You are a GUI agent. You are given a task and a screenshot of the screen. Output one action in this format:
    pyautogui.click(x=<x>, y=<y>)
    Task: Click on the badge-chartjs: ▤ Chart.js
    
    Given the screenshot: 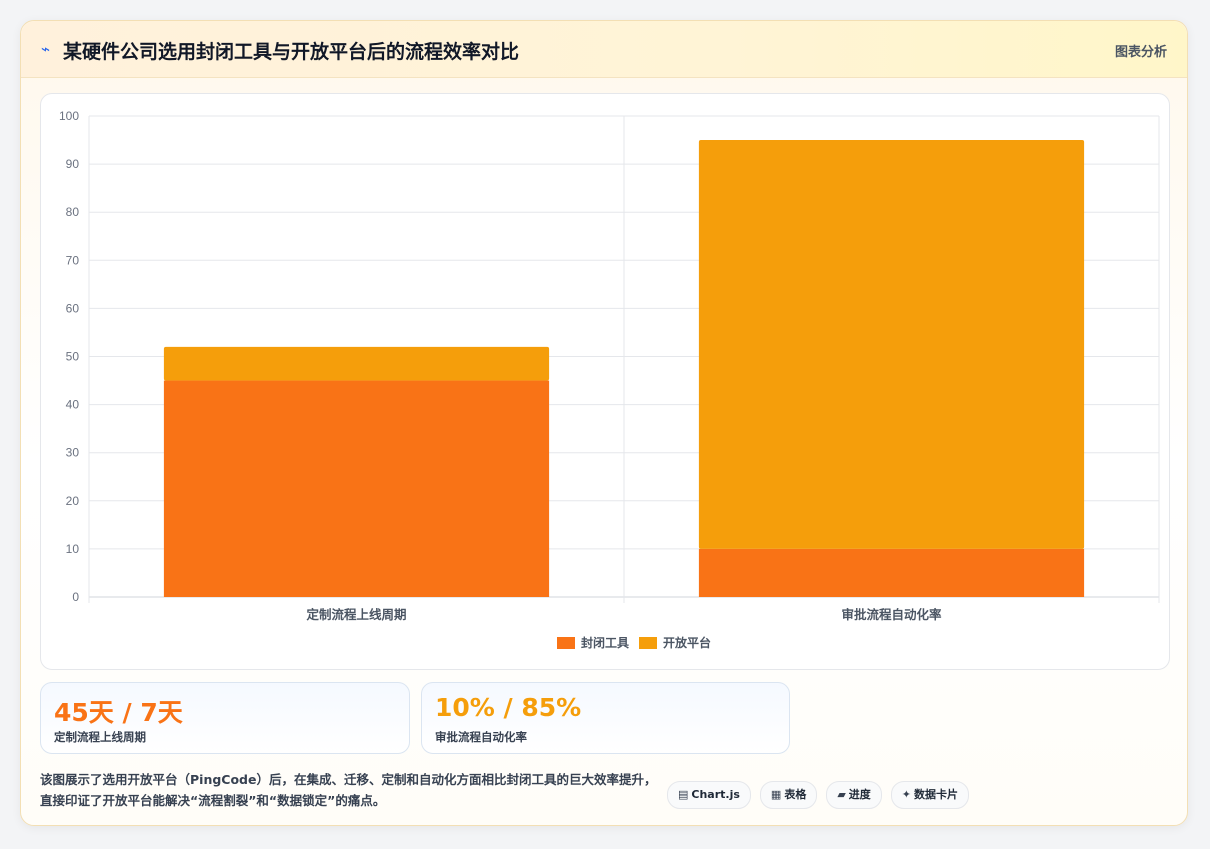 What is the action you would take?
    pyautogui.click(x=709, y=795)
    